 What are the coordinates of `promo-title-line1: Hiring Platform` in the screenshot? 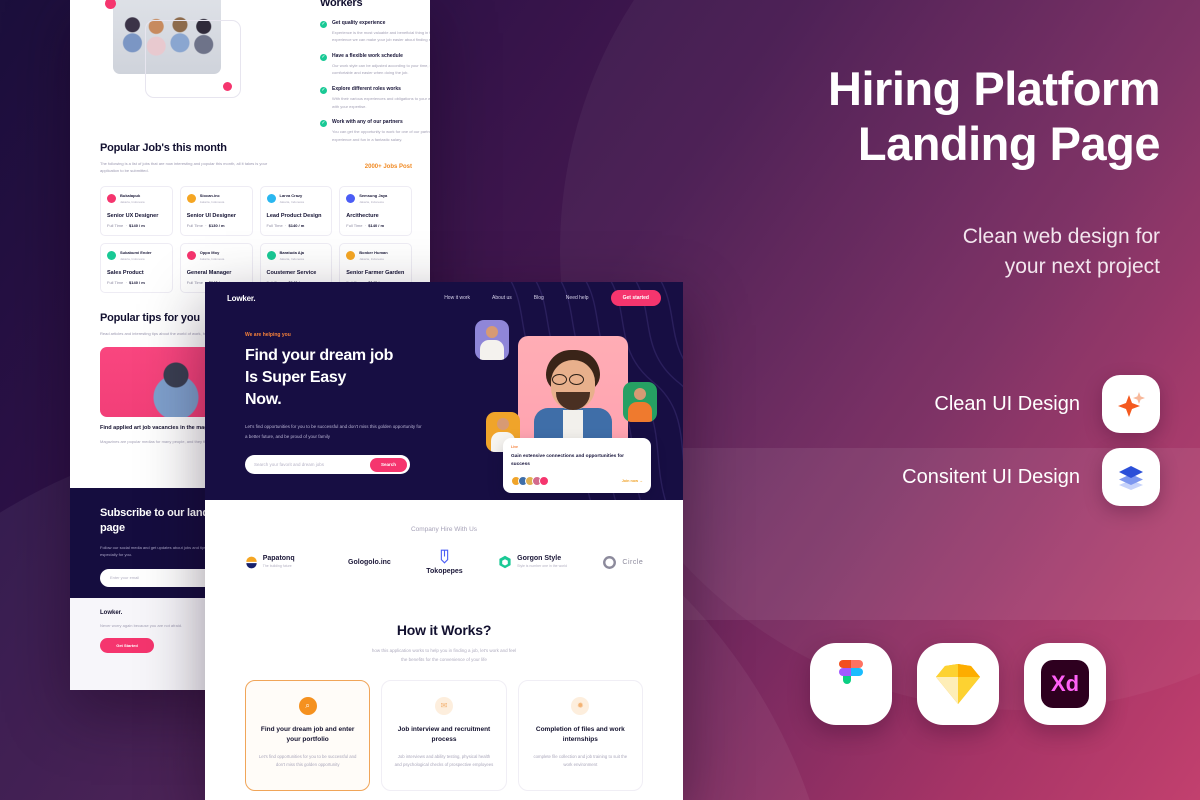 It's located at (994, 88).